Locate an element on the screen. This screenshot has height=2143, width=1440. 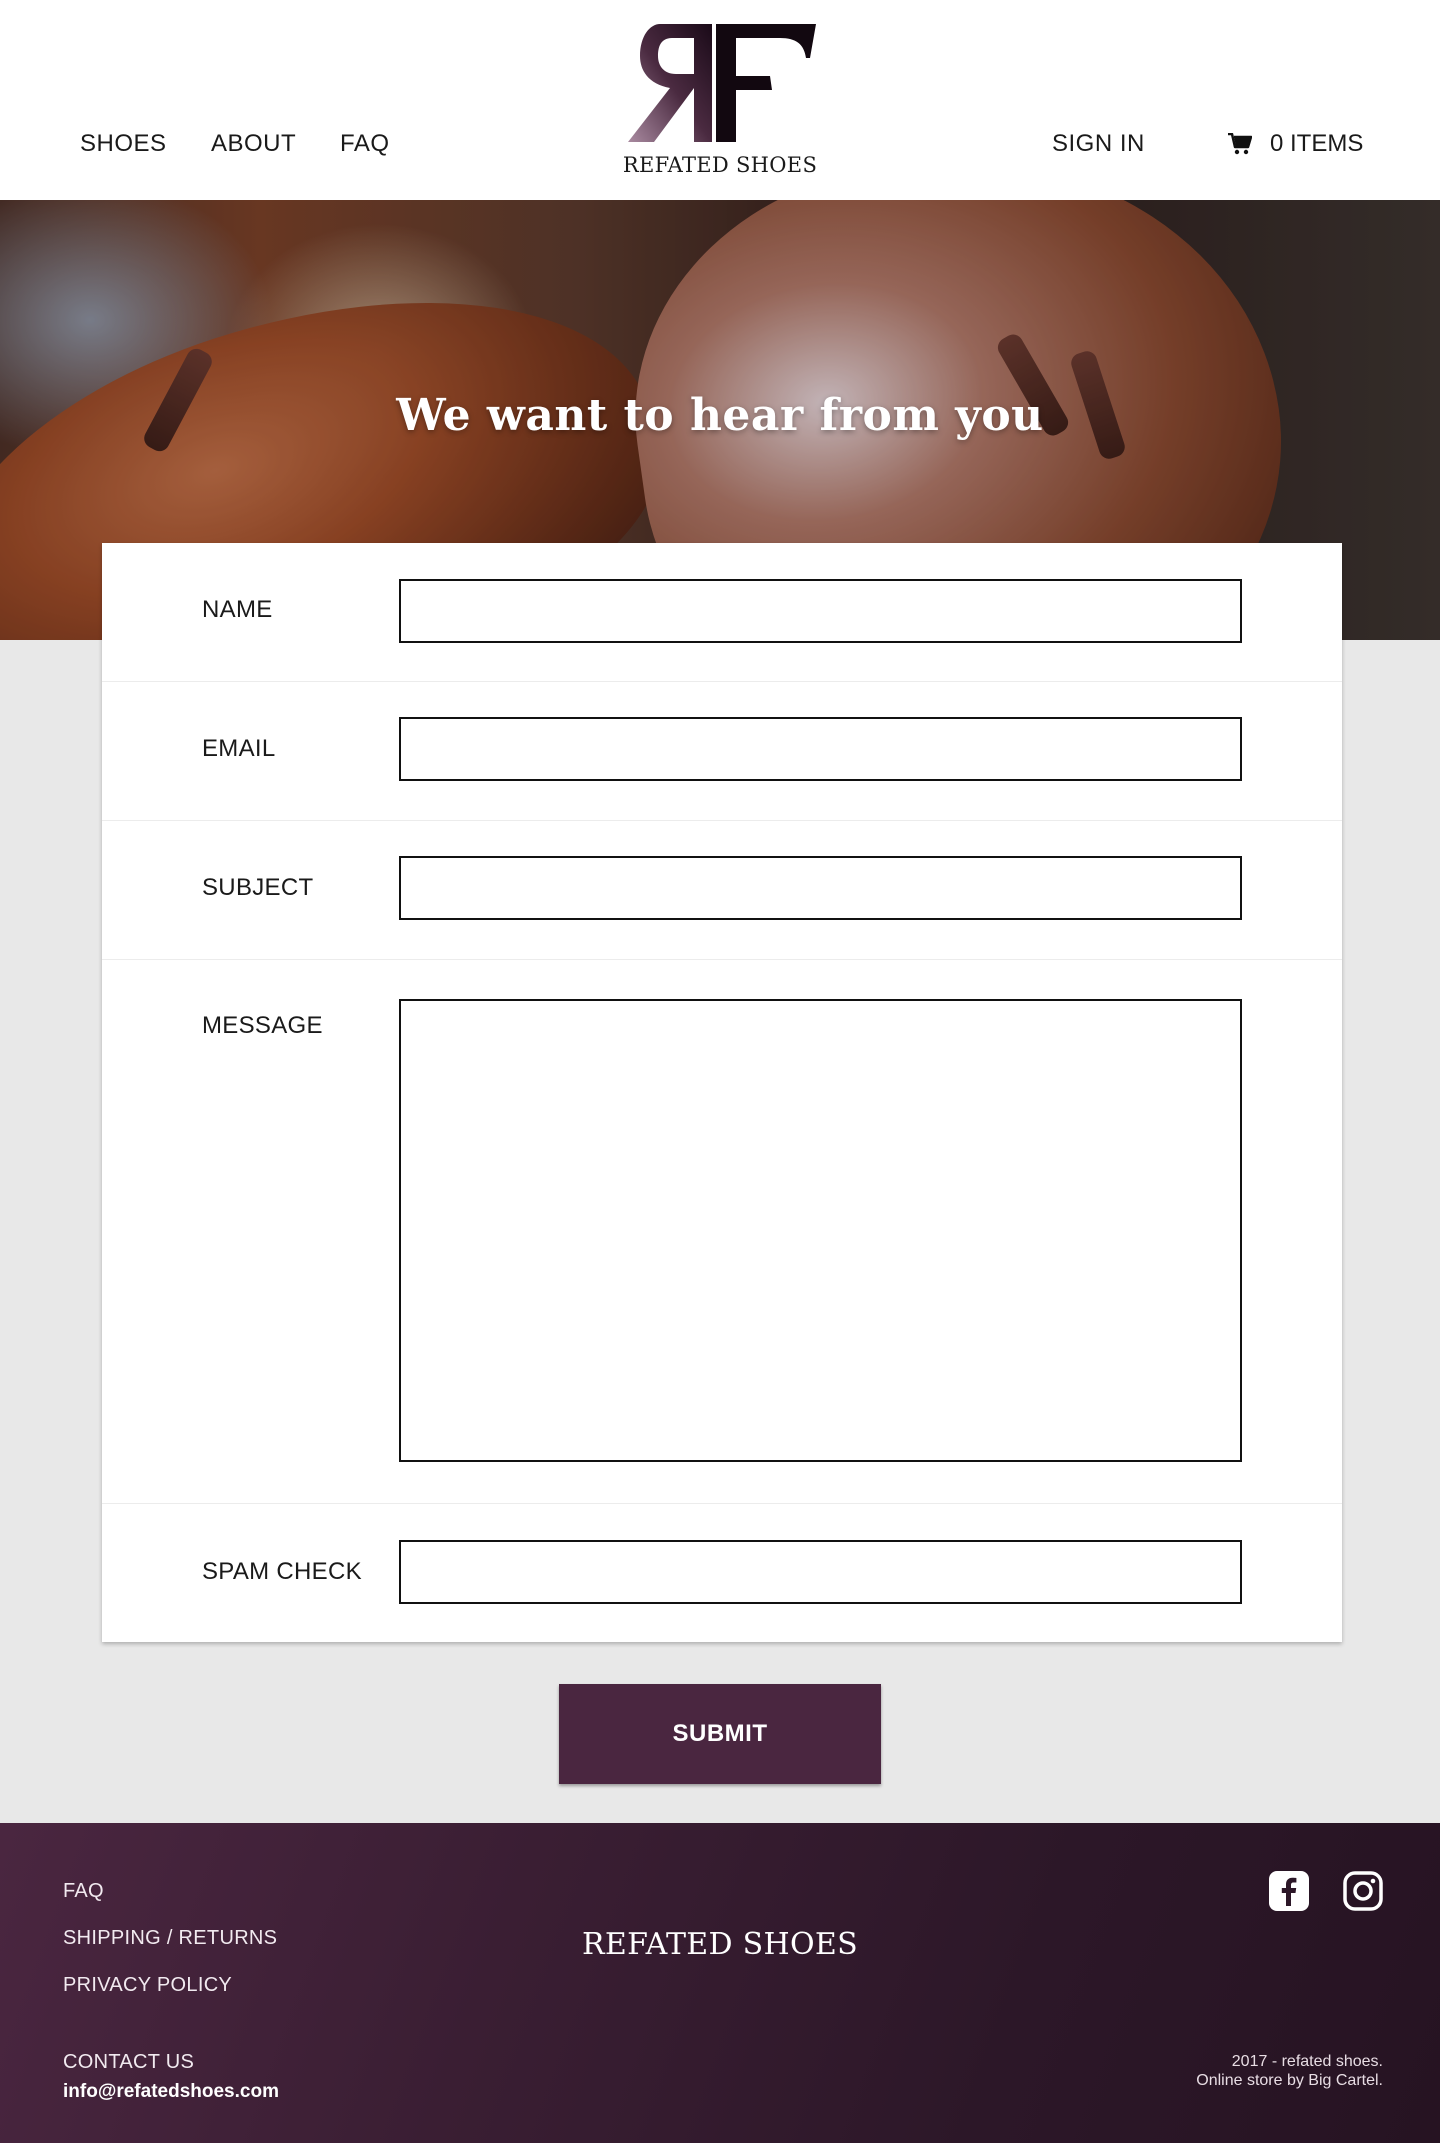
spam-check-input is located at coordinates (820, 1572).